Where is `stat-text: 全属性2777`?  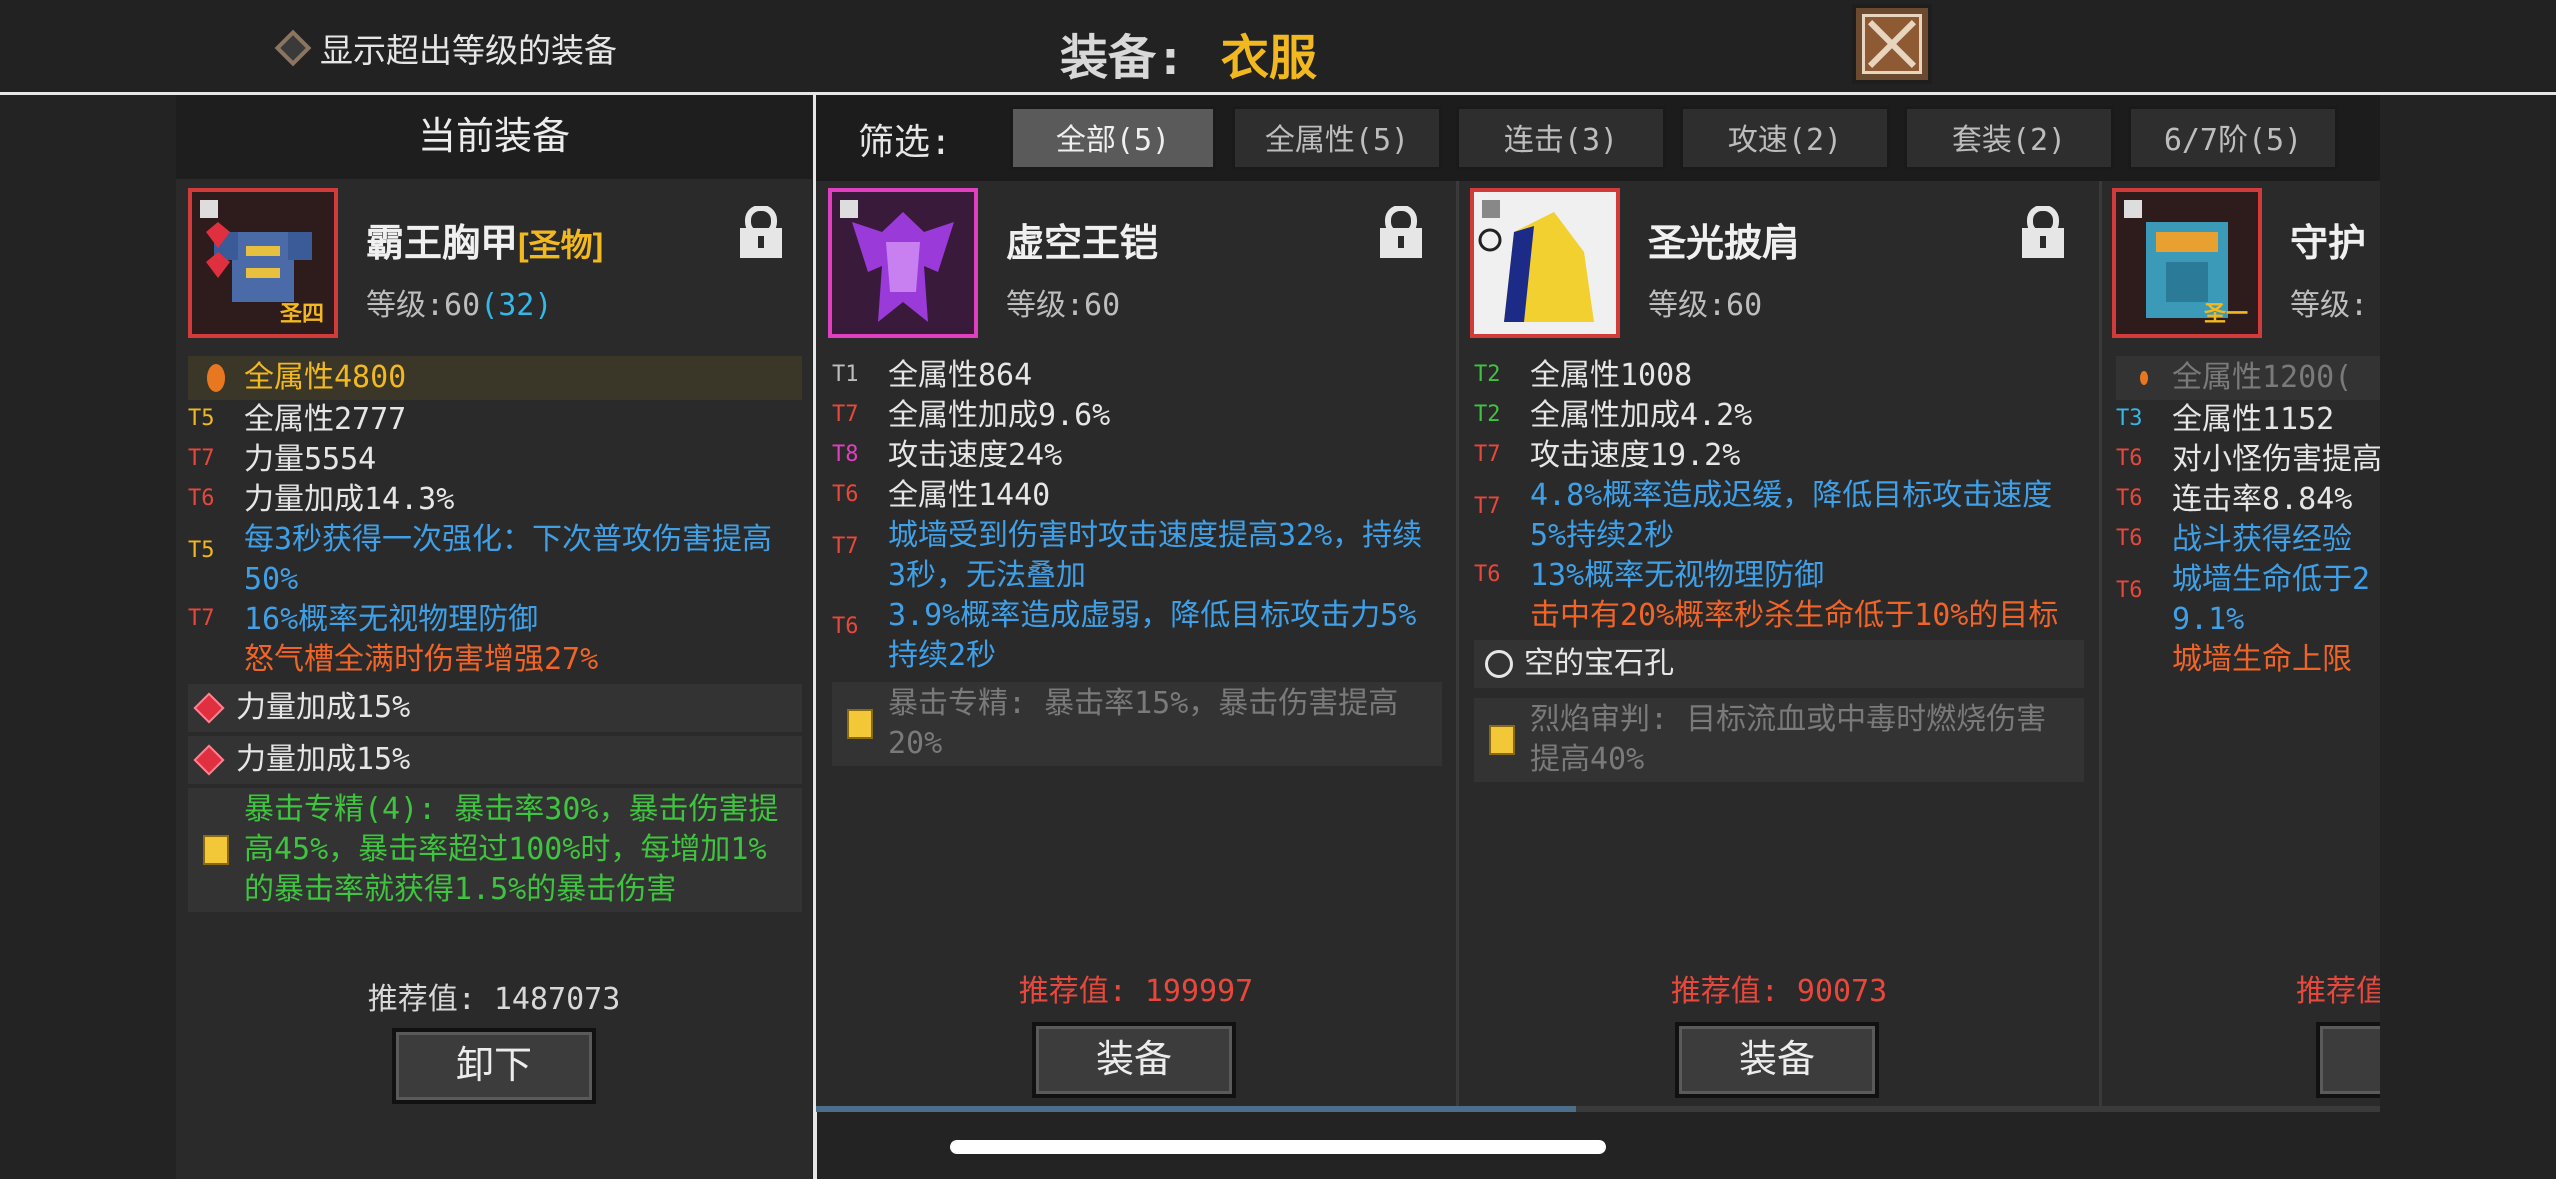 stat-text: 全属性2777 is located at coordinates (325, 419).